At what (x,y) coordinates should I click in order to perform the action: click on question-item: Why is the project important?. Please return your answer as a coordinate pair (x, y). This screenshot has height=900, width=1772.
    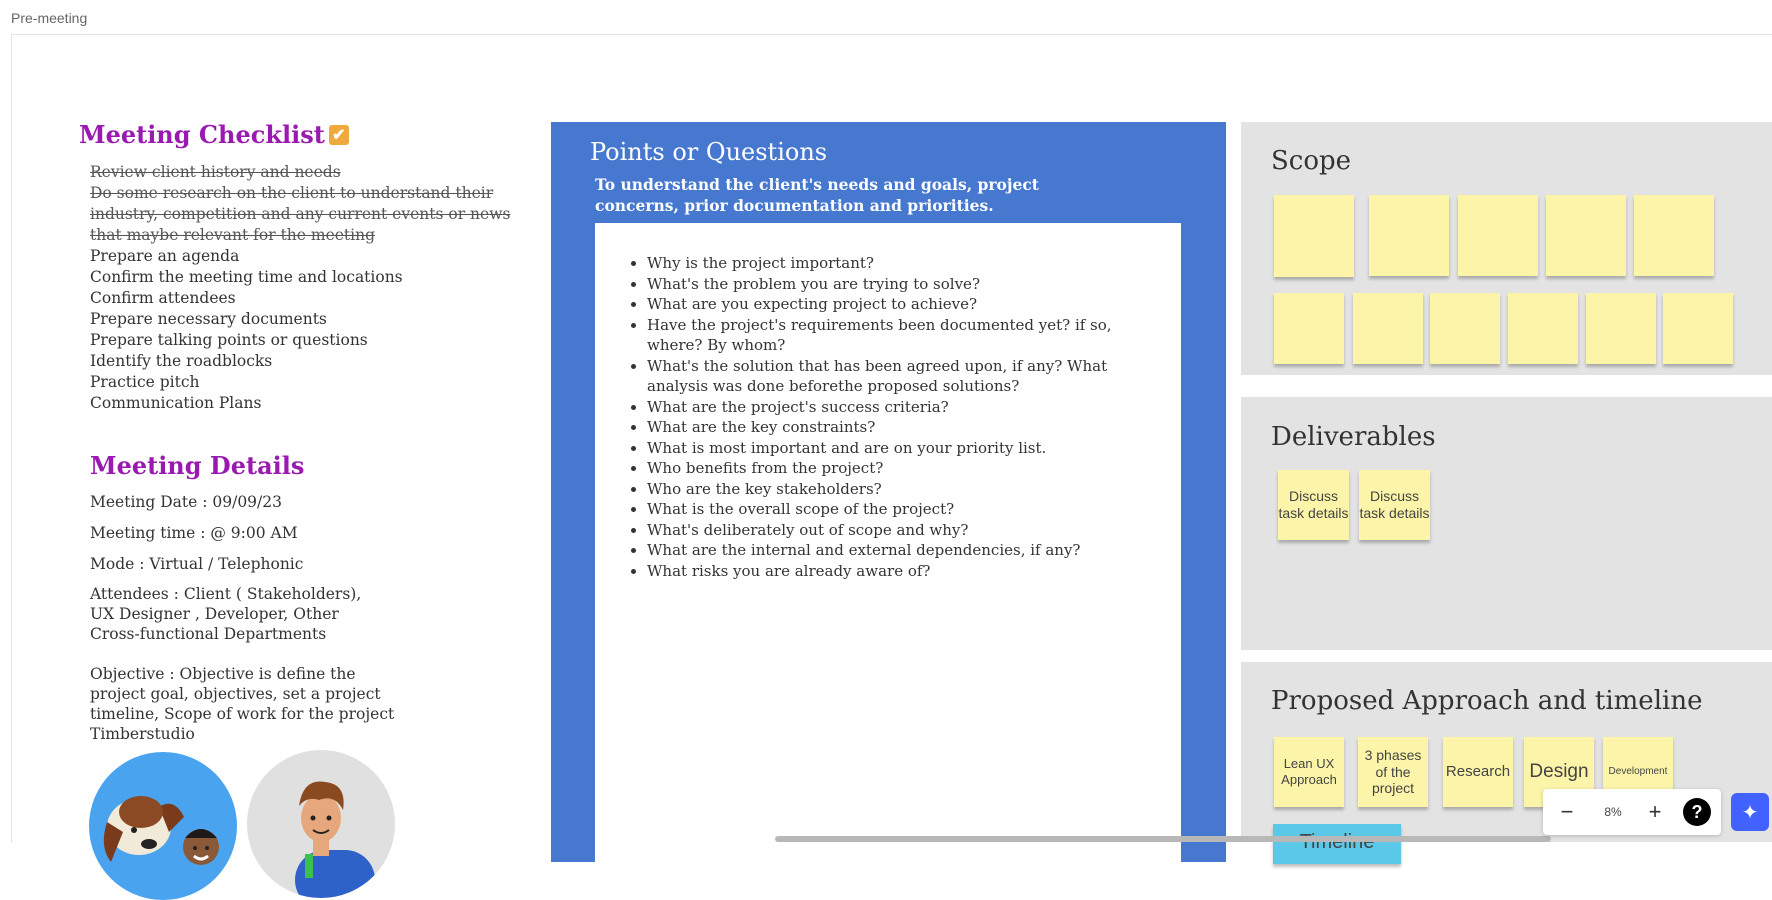
    Looking at the image, I should click on (897, 263).